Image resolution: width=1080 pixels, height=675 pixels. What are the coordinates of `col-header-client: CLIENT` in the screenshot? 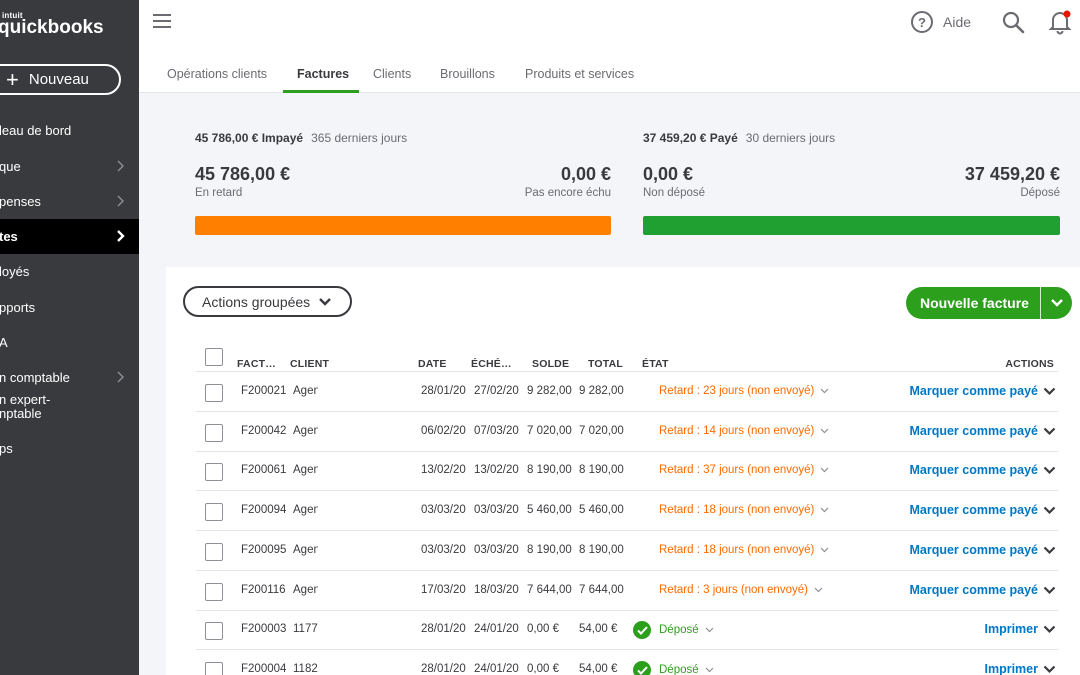 It's located at (309, 364).